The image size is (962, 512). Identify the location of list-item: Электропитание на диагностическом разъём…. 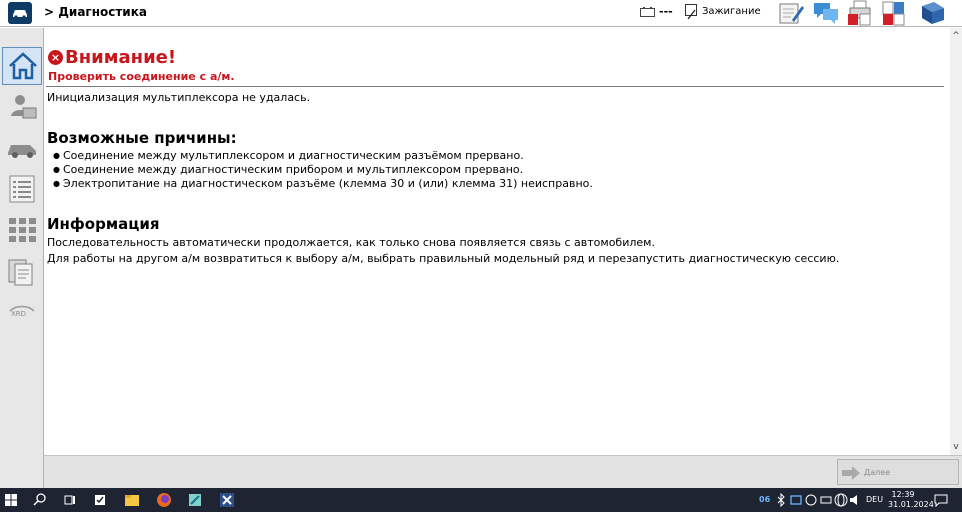
(323, 184).